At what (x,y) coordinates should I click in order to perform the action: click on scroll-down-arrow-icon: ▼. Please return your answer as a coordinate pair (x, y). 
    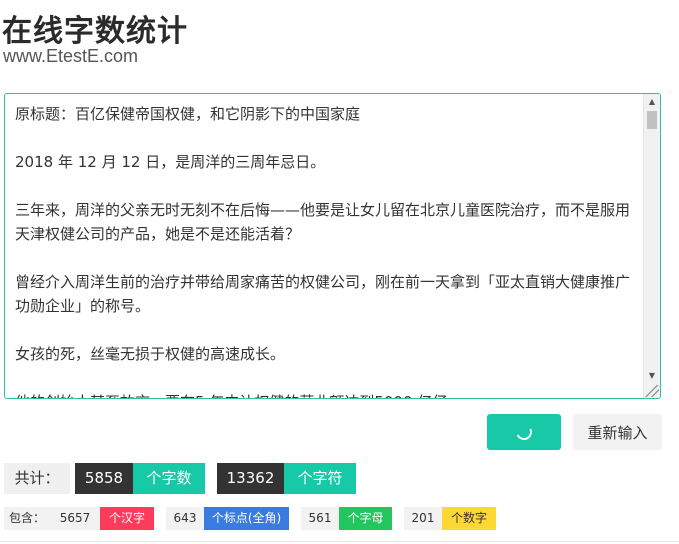
    Looking at the image, I should click on (652, 376).